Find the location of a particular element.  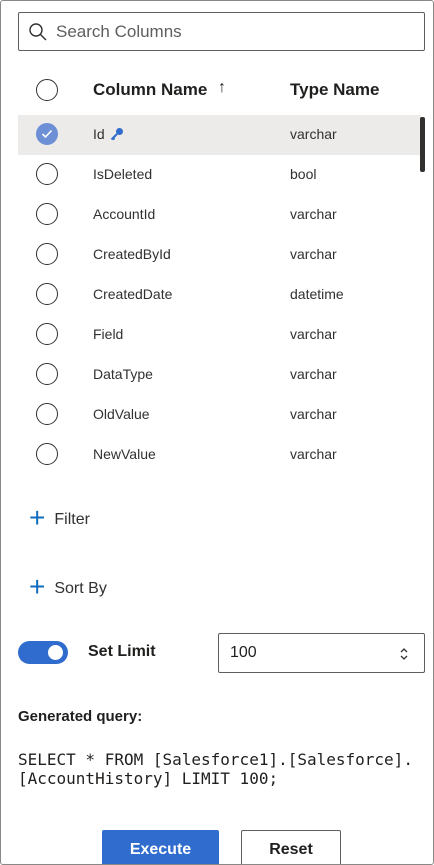

column-name: IsDeleted is located at coordinates (123, 174).